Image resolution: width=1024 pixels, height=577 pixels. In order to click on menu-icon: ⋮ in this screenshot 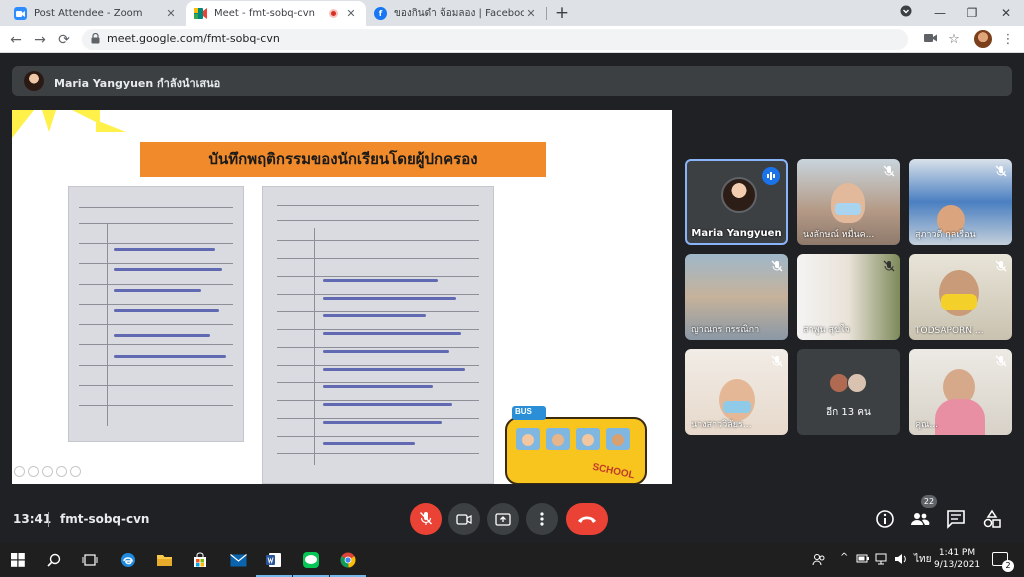, I will do `click(1008, 40)`.